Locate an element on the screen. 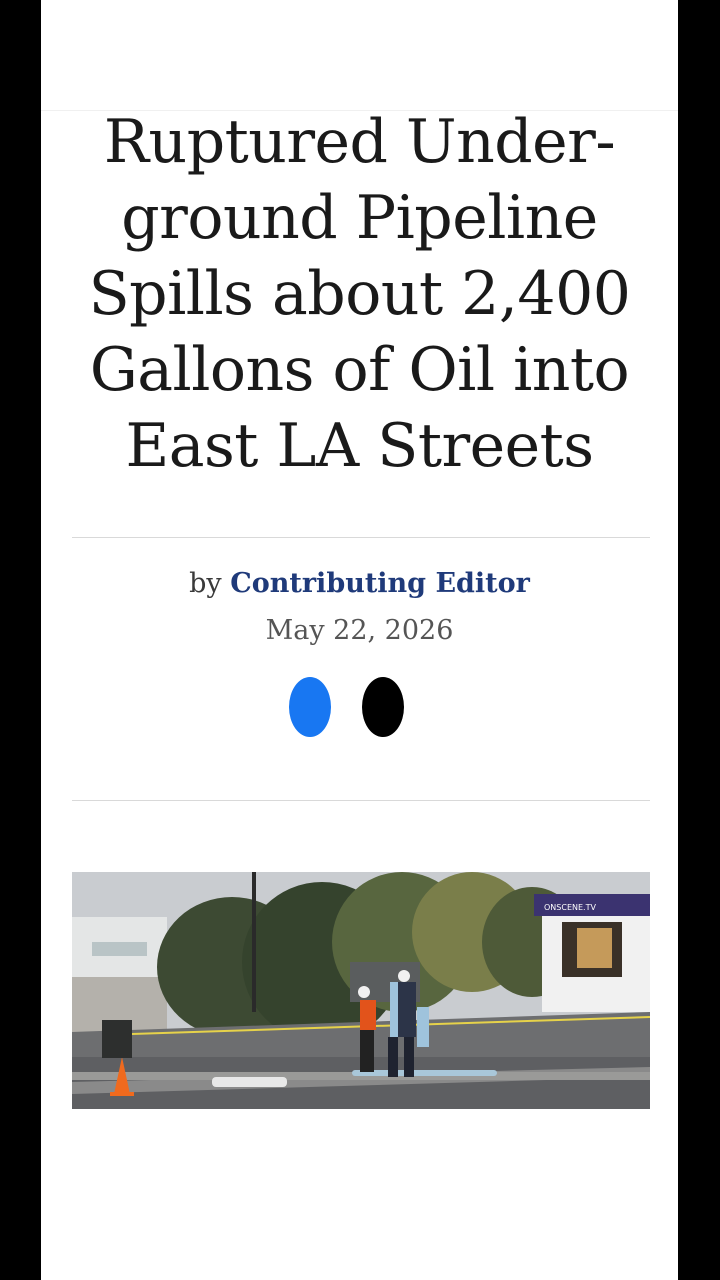 This screenshot has width=720, height=1280. author-link: Contributing Editor is located at coordinates (380, 583).